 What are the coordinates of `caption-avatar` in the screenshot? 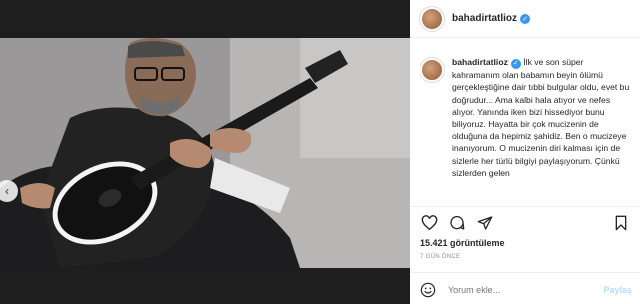 It's located at (432, 70).